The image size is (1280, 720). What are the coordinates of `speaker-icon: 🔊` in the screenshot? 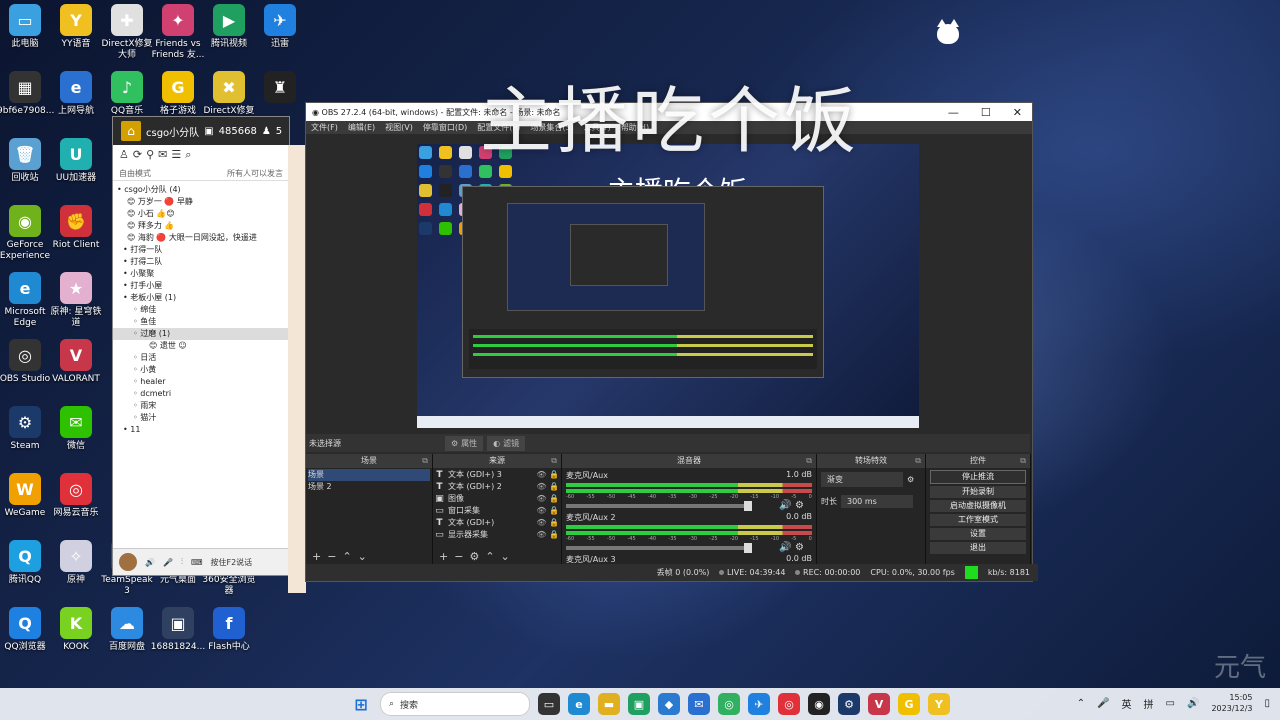 It's located at (787, 505).